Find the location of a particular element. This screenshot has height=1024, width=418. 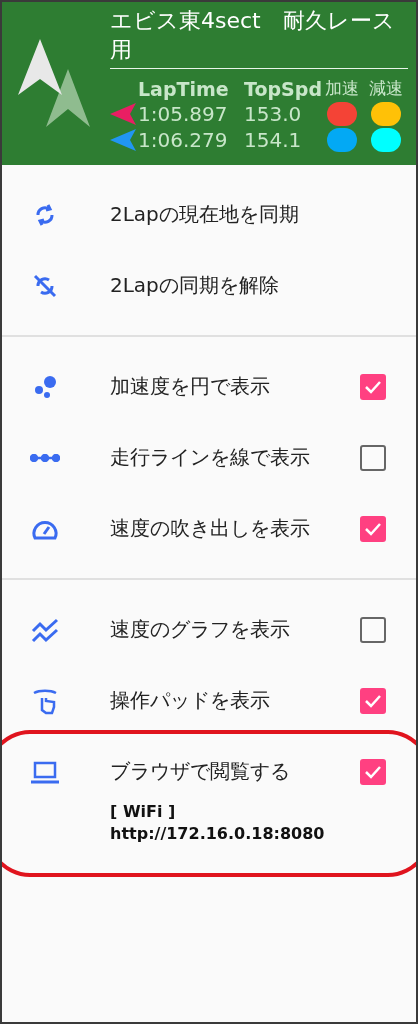

column-header: 減速 is located at coordinates (386, 88).